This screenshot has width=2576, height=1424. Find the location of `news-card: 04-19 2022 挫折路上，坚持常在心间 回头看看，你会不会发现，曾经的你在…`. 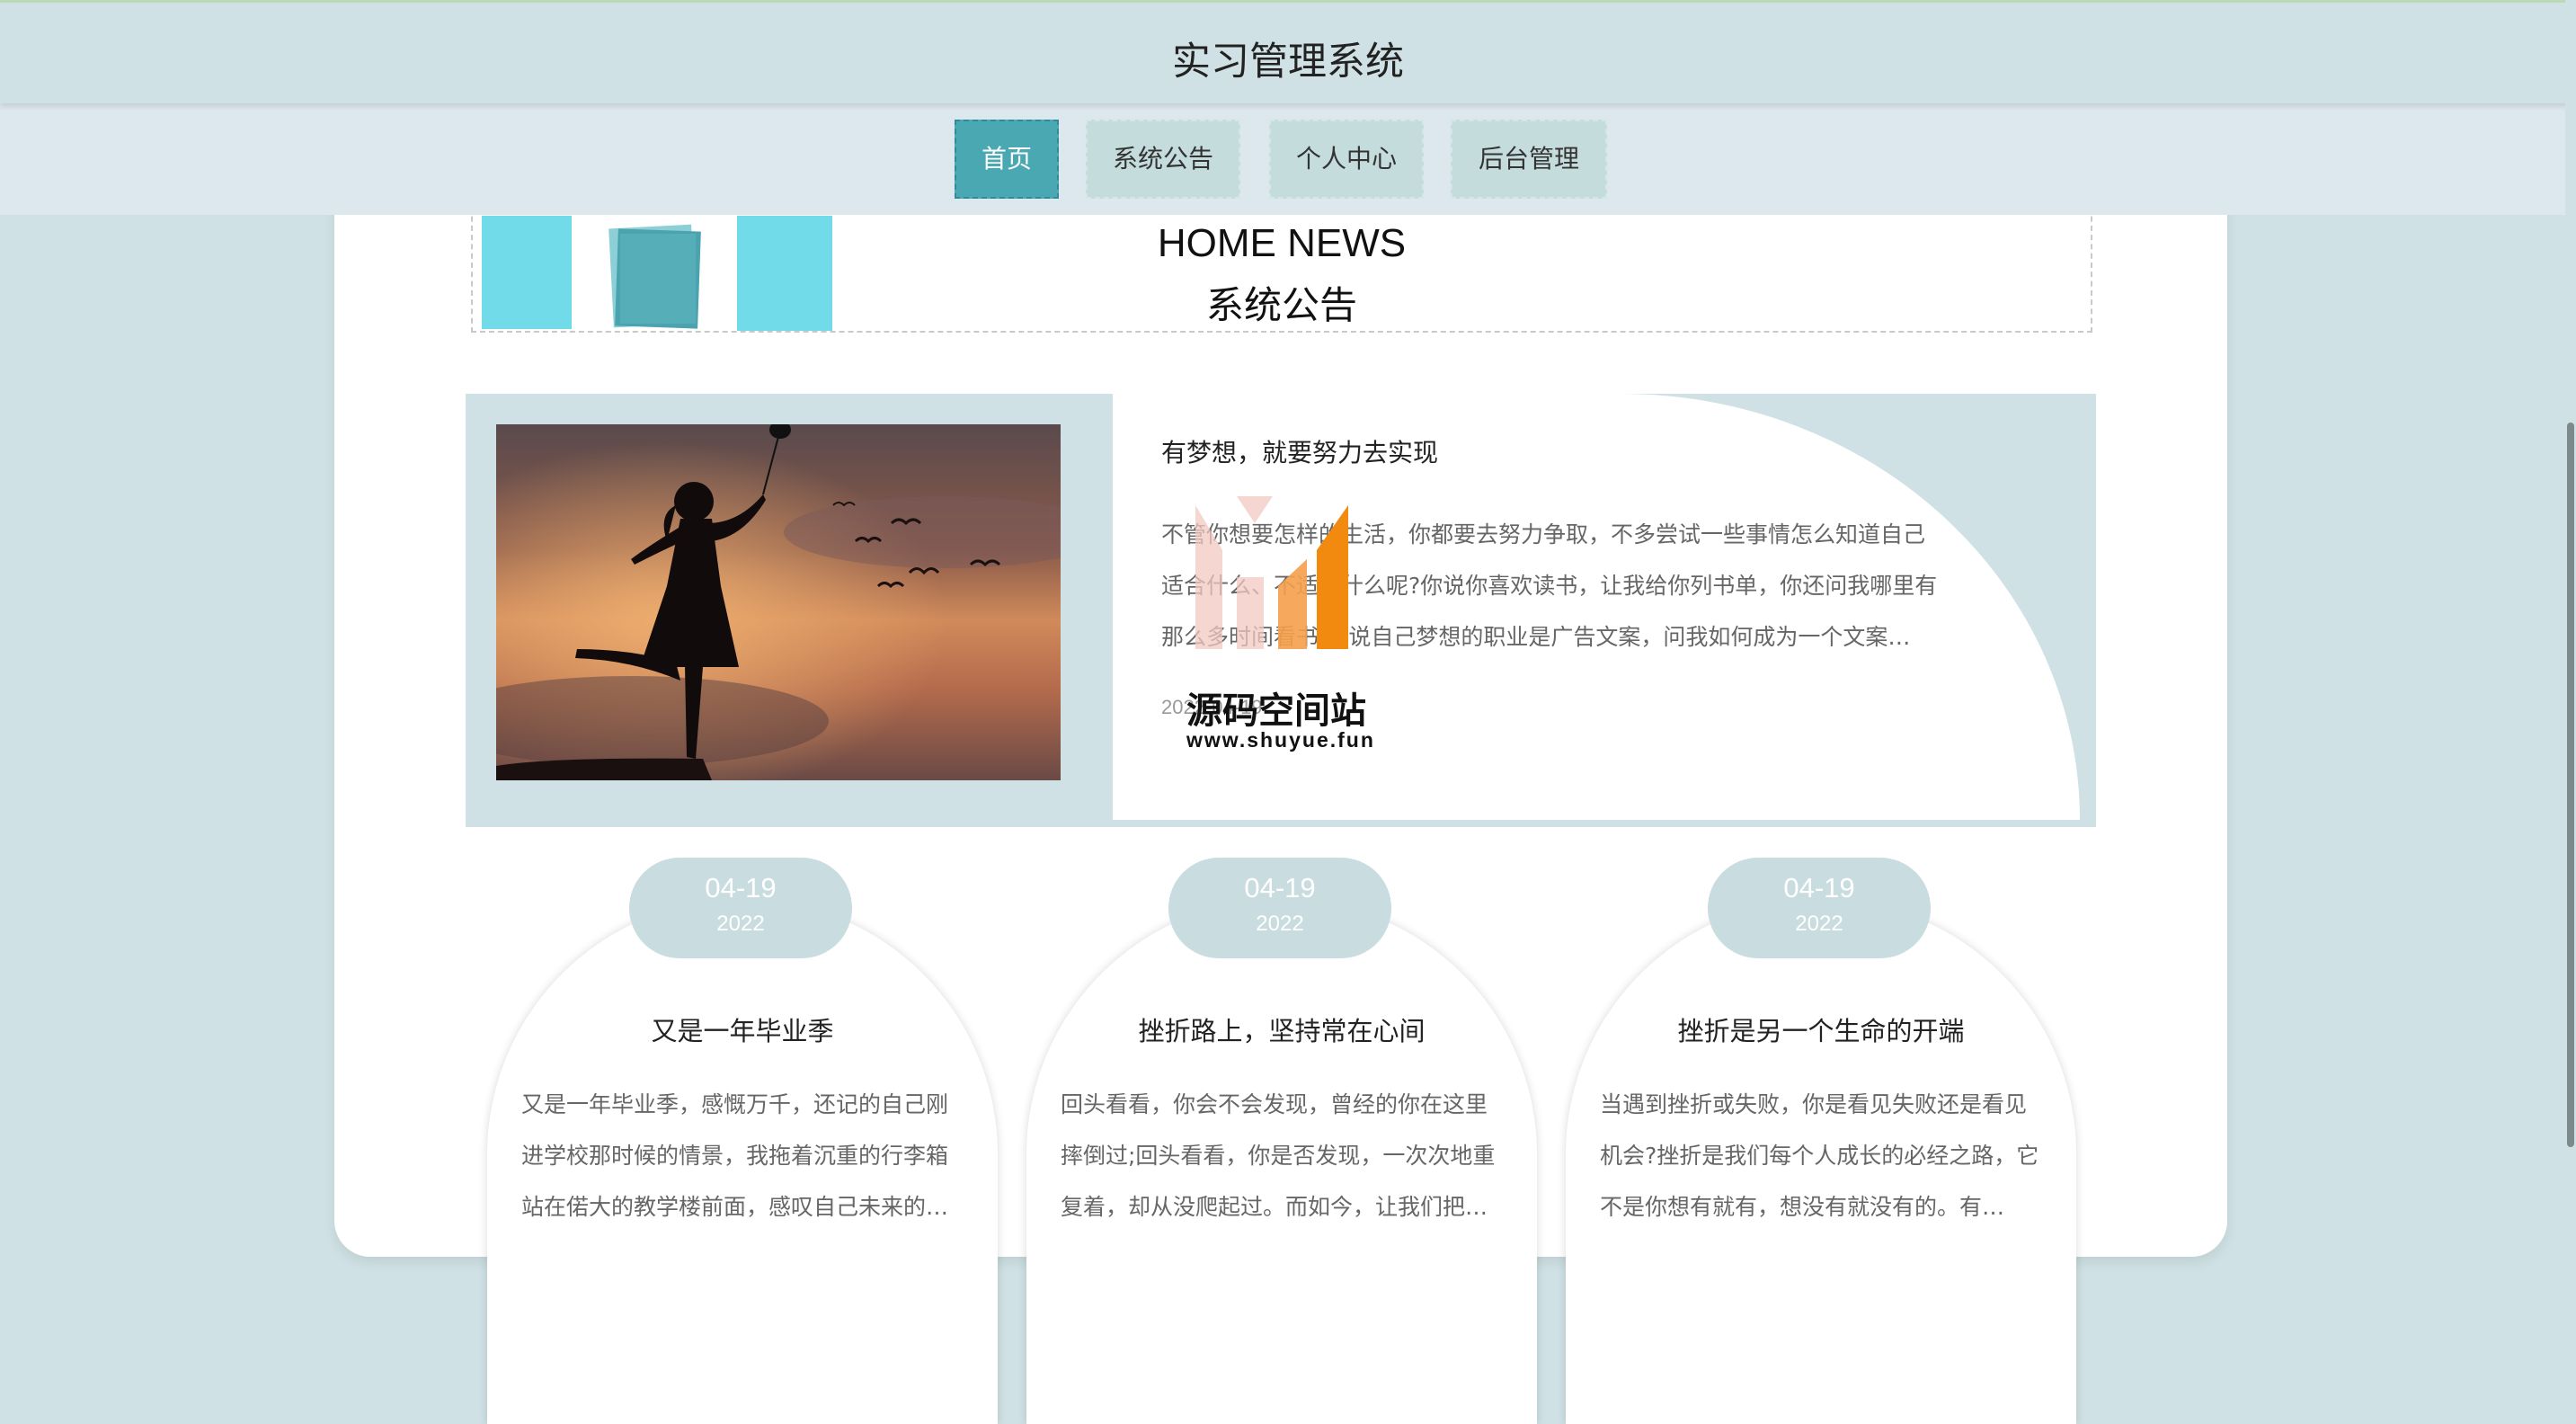

news-card: 04-19 2022 挫折路上，坚持常在心间 回头看看，你会不会发现，曾经的你在… is located at coordinates (1281, 1141).